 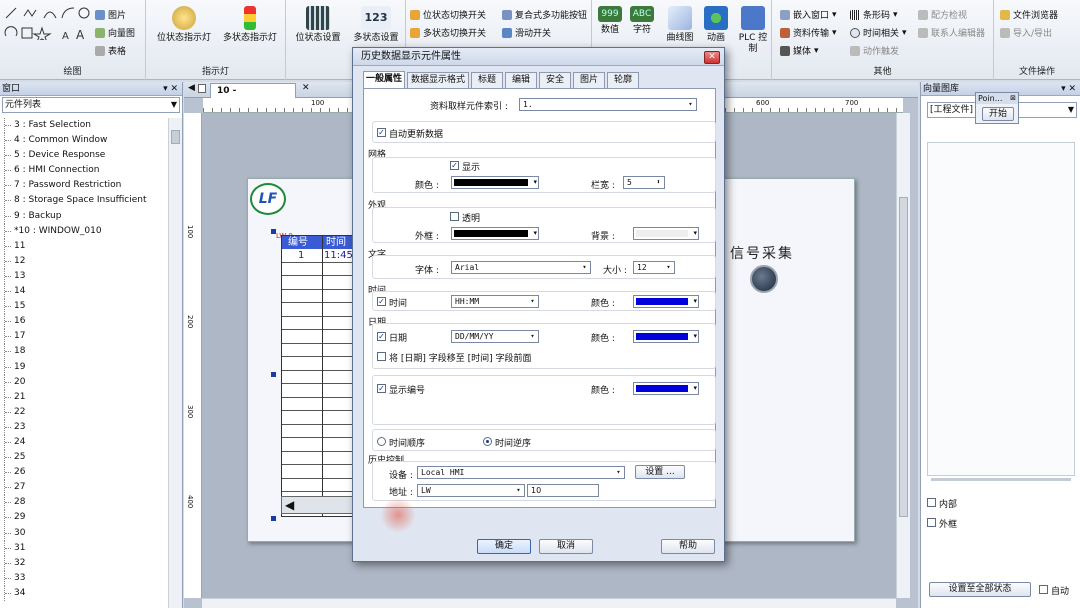 What do you see at coordinates (454, 216) in the screenshot?
I see `transparent-checkbox` at bounding box center [454, 216].